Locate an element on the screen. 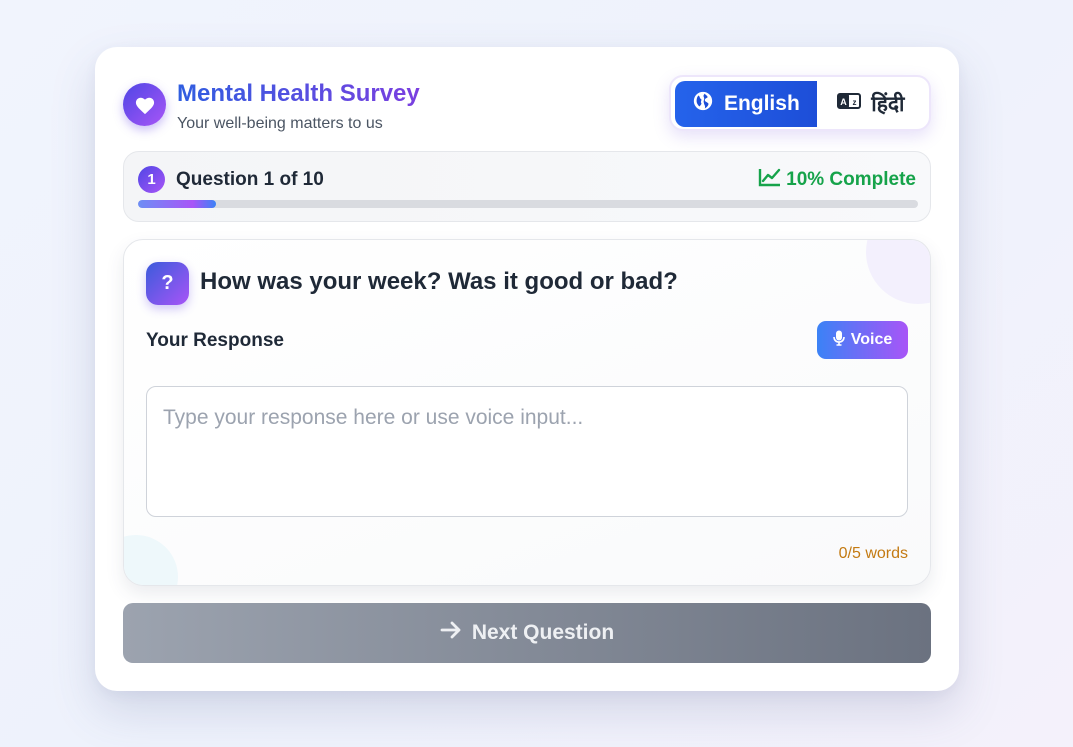  next-question-label: Next Question is located at coordinates (543, 632).